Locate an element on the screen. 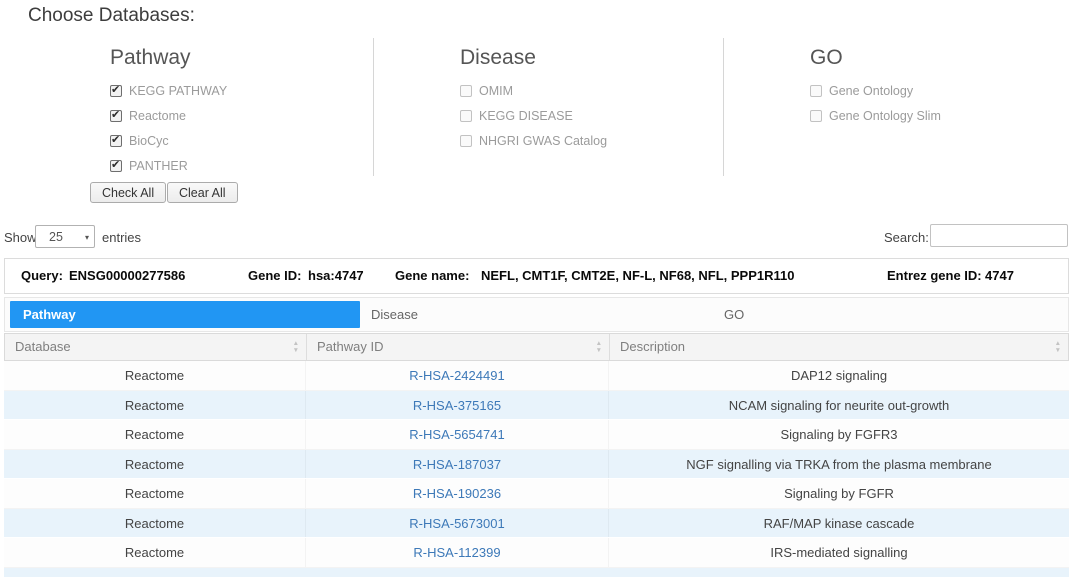 This screenshot has width=1080, height=577. query-value: ENSG00000277586 is located at coordinates (127, 275).